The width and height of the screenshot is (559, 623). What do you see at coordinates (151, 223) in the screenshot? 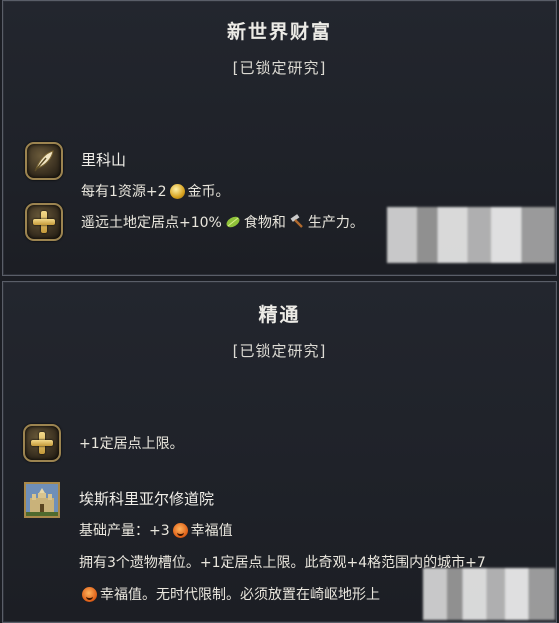
I see `effect-text: 遥远土地定居点+10%` at bounding box center [151, 223].